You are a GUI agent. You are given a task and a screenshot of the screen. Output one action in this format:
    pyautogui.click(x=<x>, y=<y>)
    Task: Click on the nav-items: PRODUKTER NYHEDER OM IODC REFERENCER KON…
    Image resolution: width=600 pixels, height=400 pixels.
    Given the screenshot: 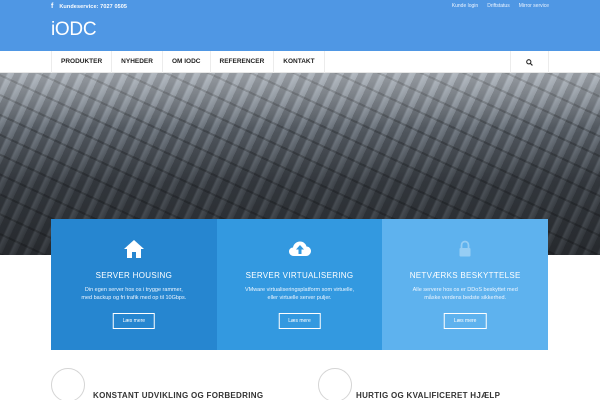 What is the action you would take?
    pyautogui.click(x=300, y=62)
    